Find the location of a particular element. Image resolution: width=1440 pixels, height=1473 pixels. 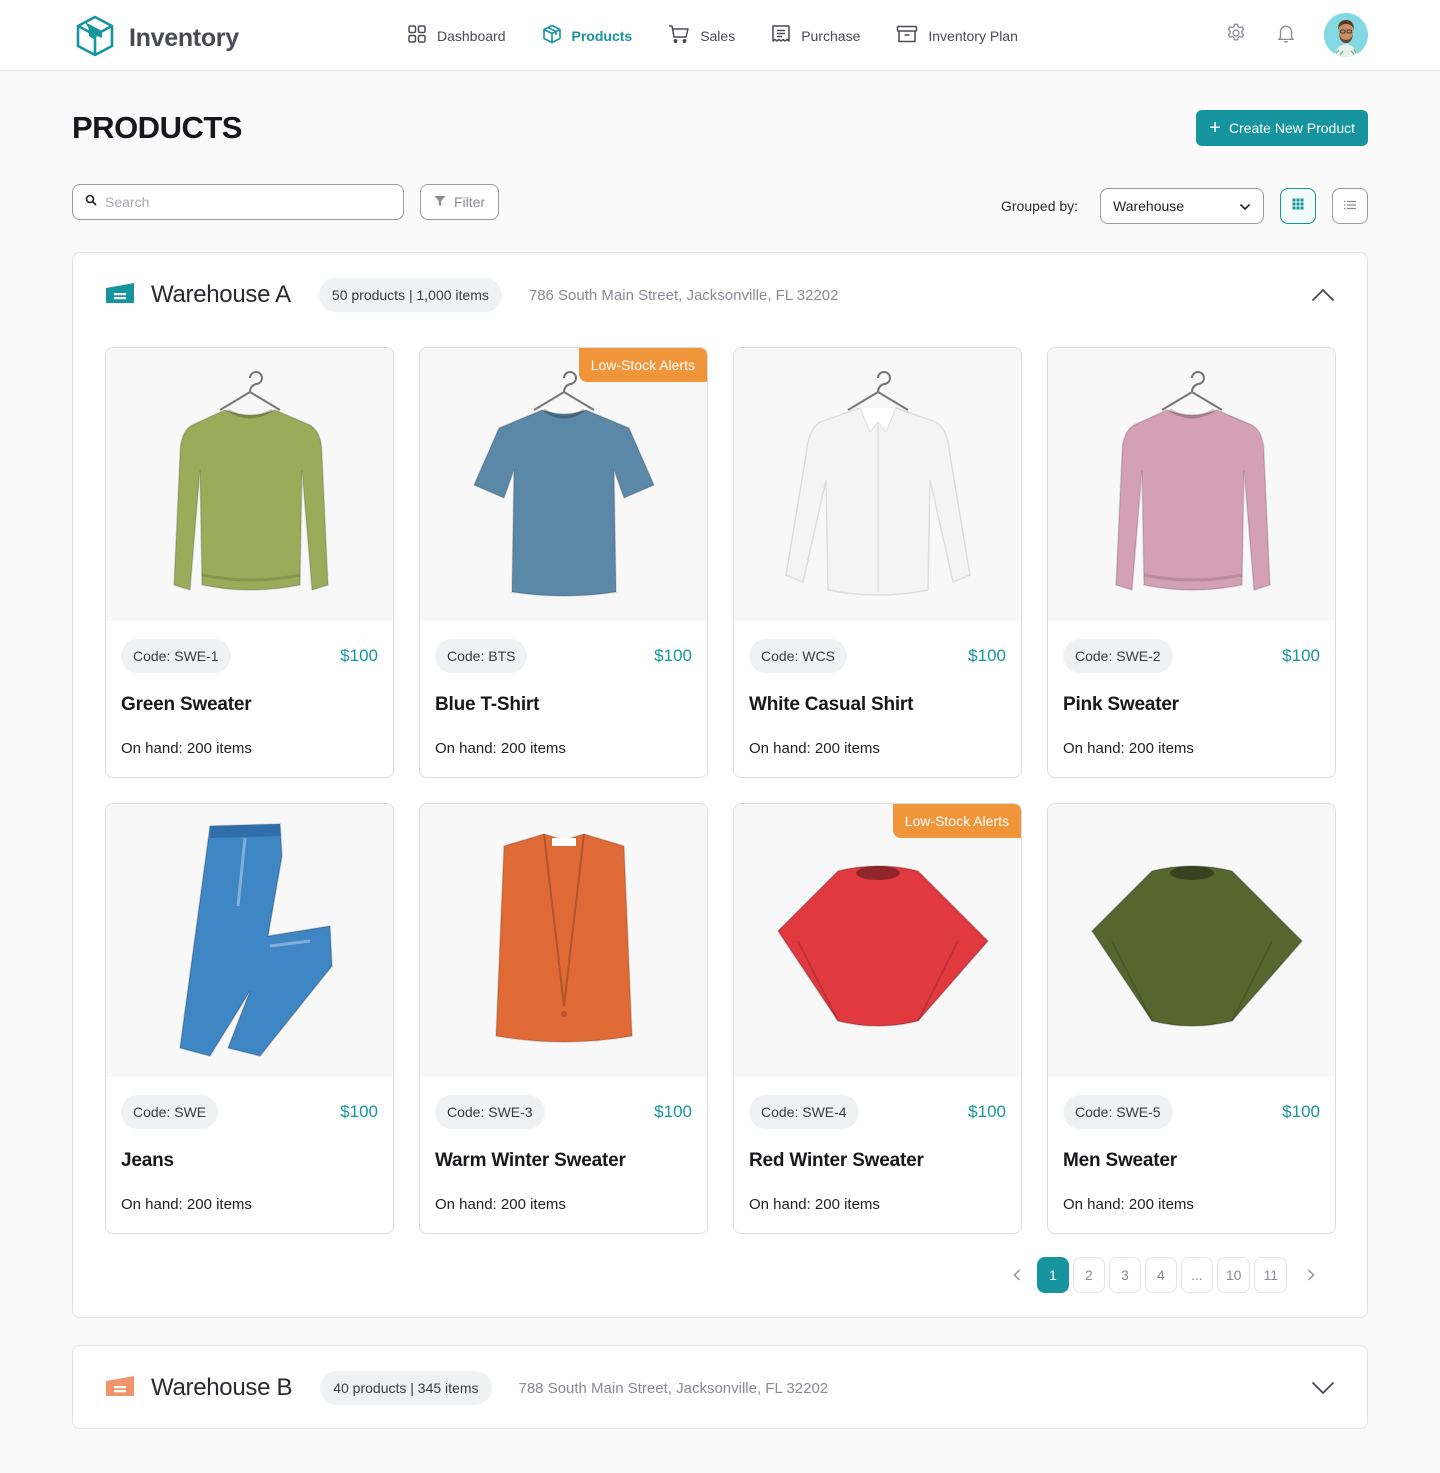

warehouse-count-badge: 50 products | 1,000 items is located at coordinates (410, 295).